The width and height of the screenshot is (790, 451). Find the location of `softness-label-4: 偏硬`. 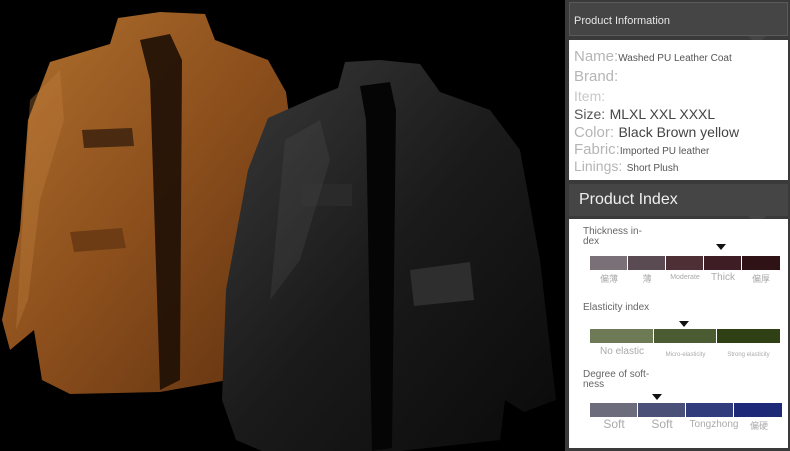

softness-label-4: 偏硬 is located at coordinates (758, 426).